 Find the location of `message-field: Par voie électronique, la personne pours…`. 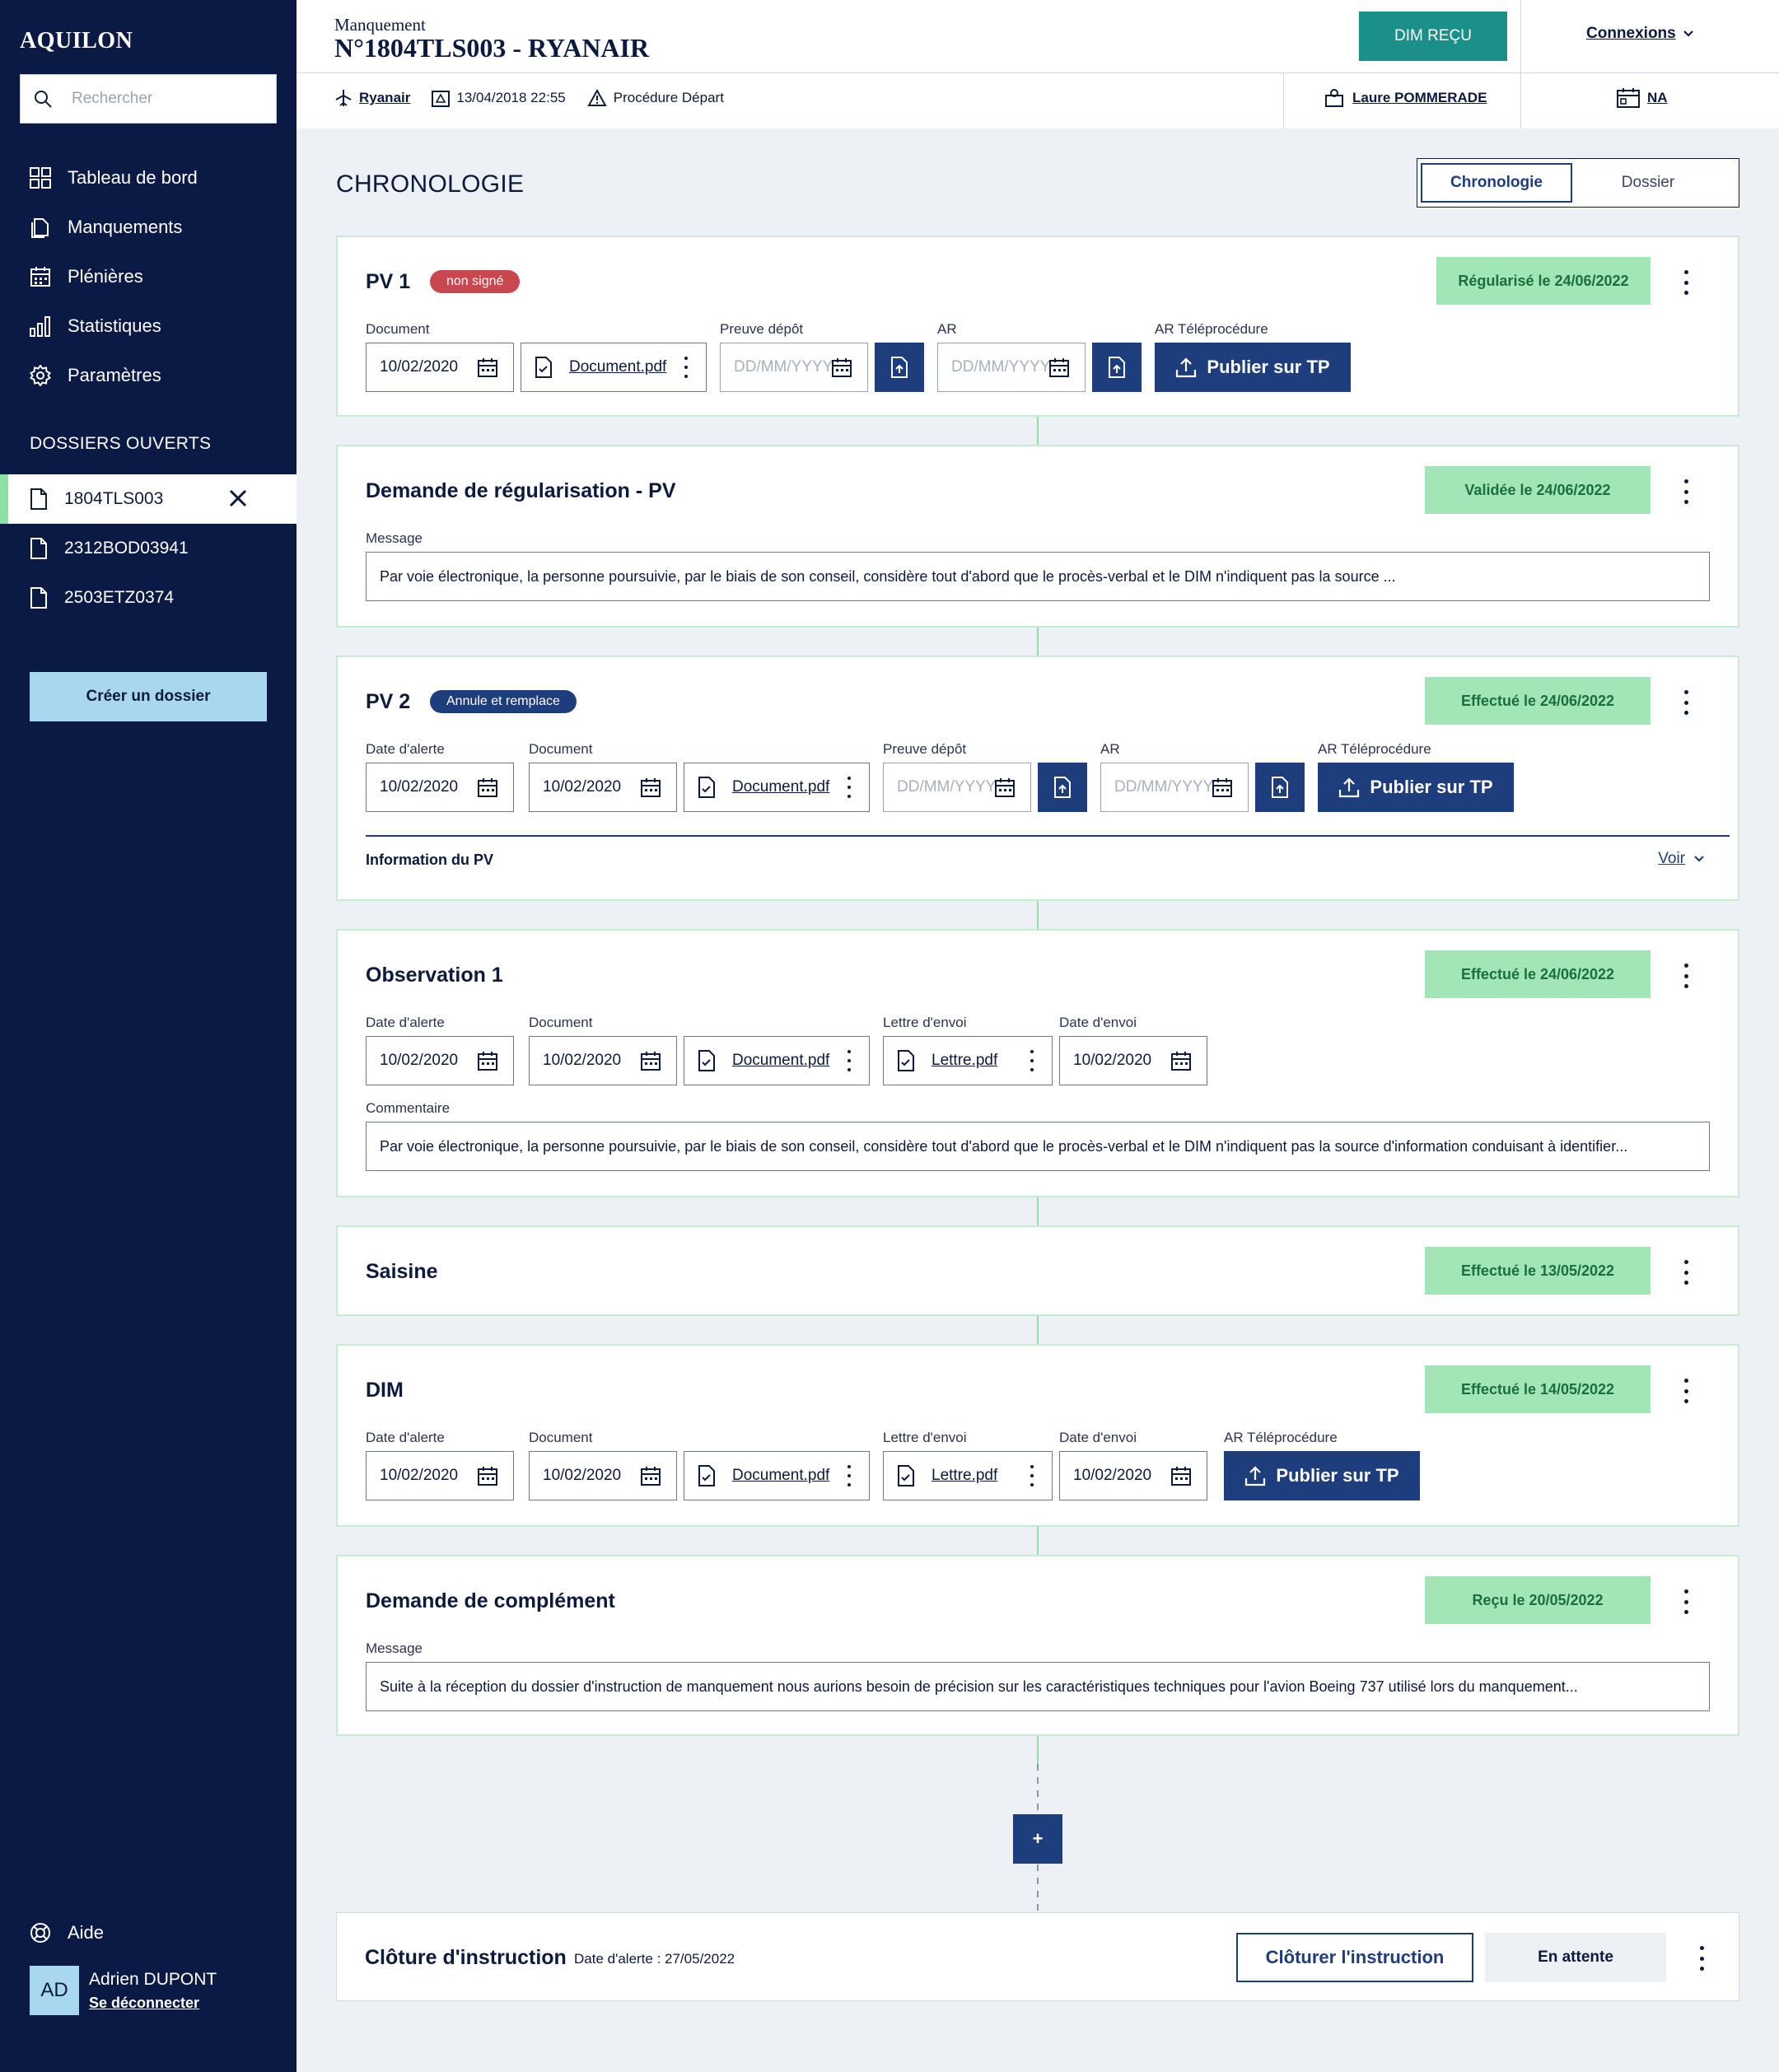

message-field: Par voie électronique, la personne pours… is located at coordinates (1038, 576).